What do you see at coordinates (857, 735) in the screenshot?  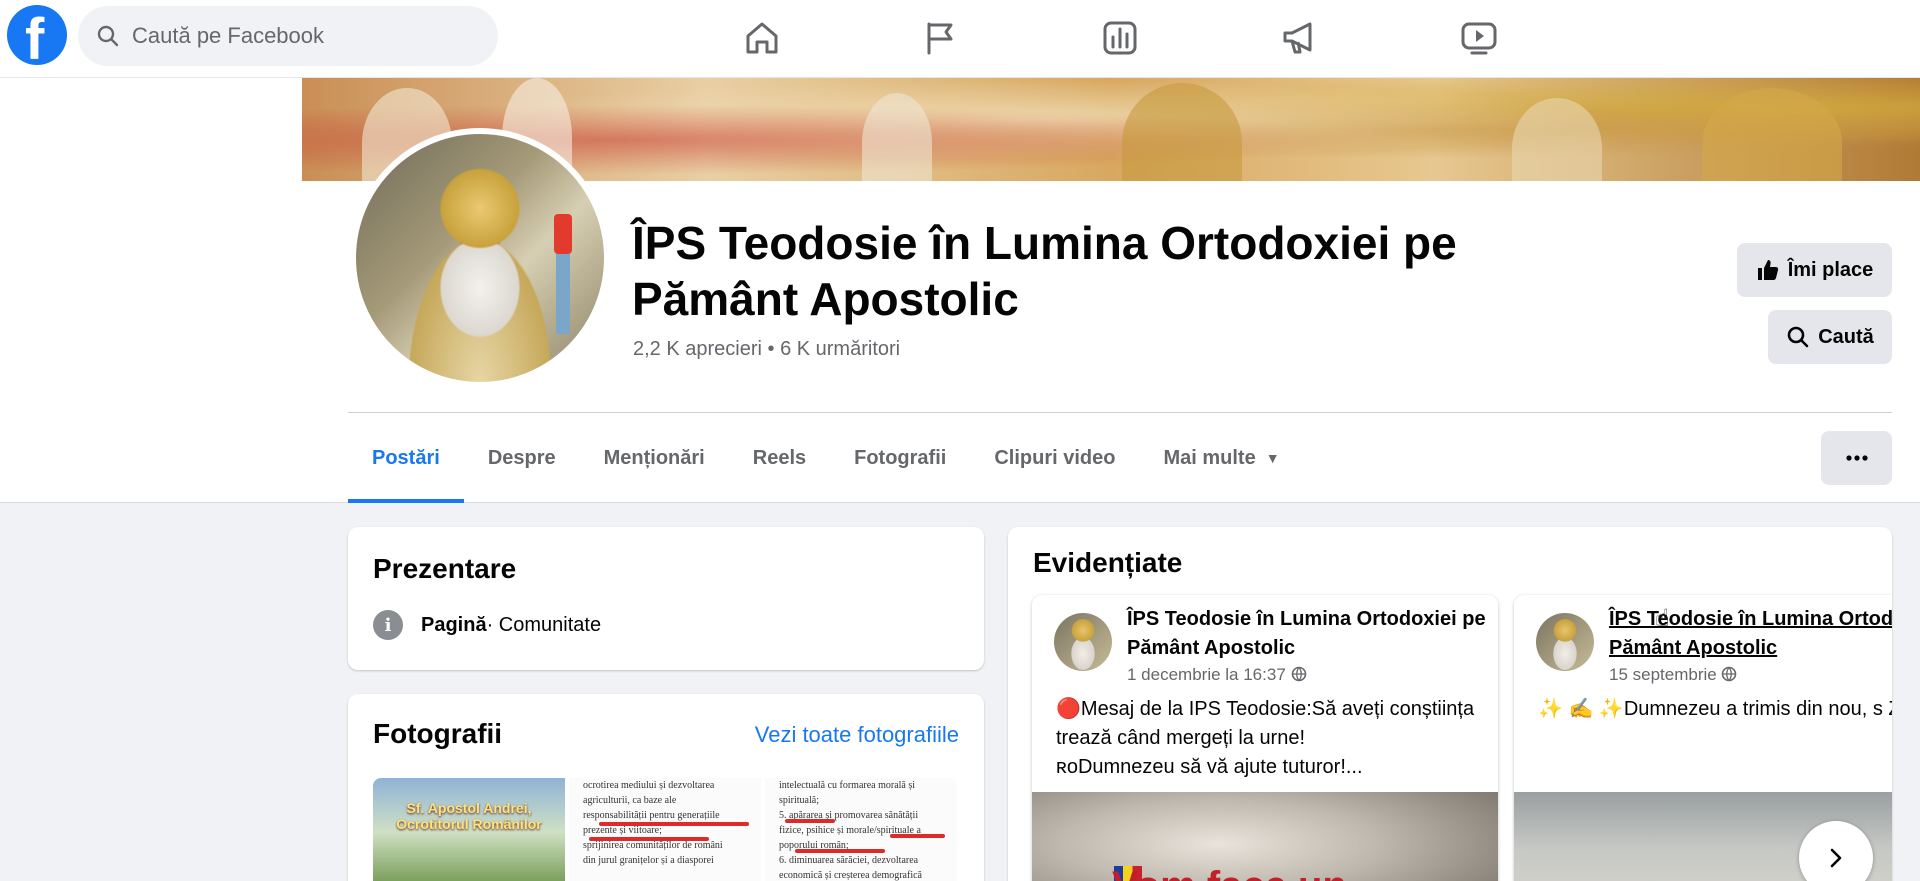 I see `see-all-photos-link: Vezi toate fotografiile` at bounding box center [857, 735].